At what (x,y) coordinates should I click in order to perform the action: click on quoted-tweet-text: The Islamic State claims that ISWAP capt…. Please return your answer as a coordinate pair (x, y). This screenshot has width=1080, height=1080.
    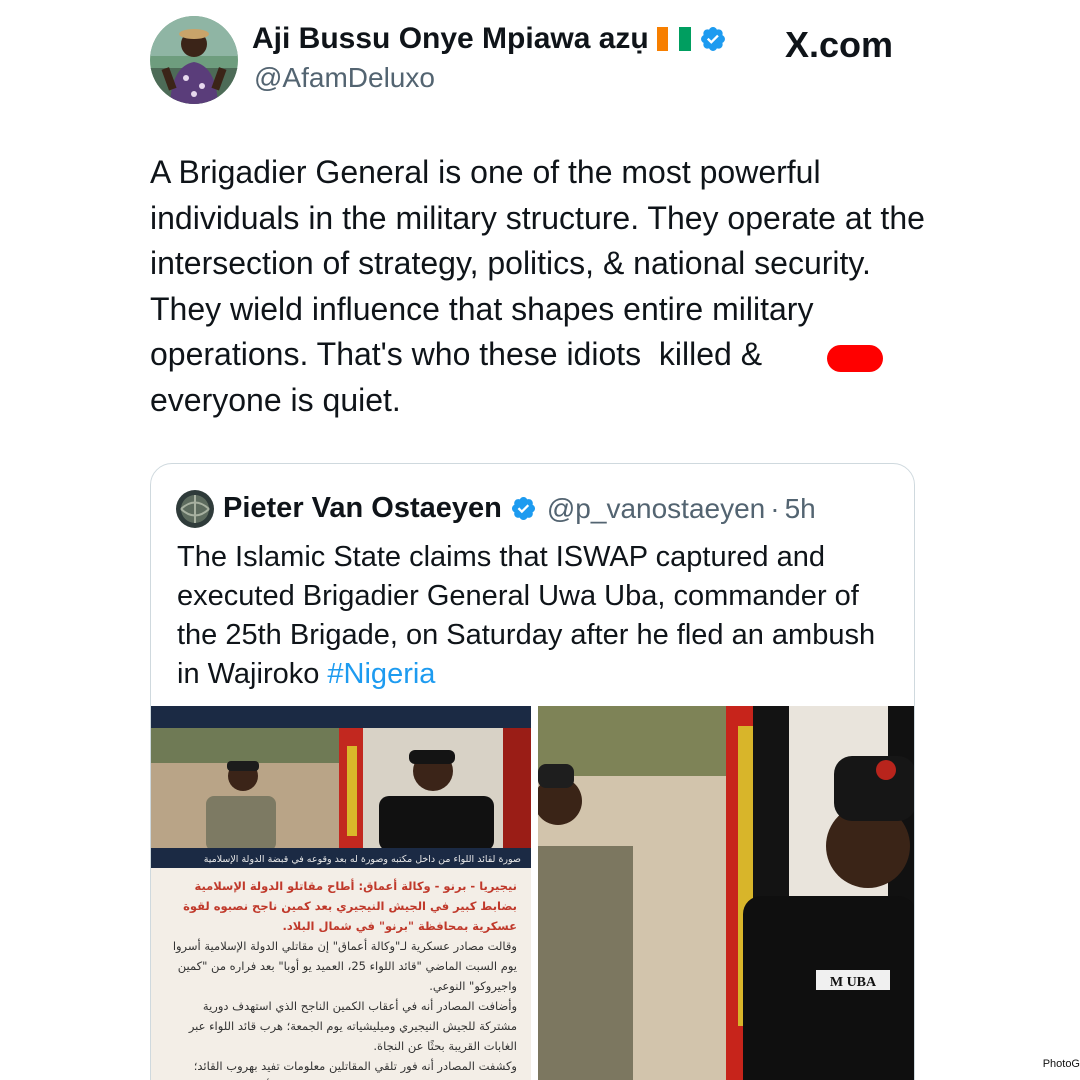
    Looking at the image, I should click on (537, 616).